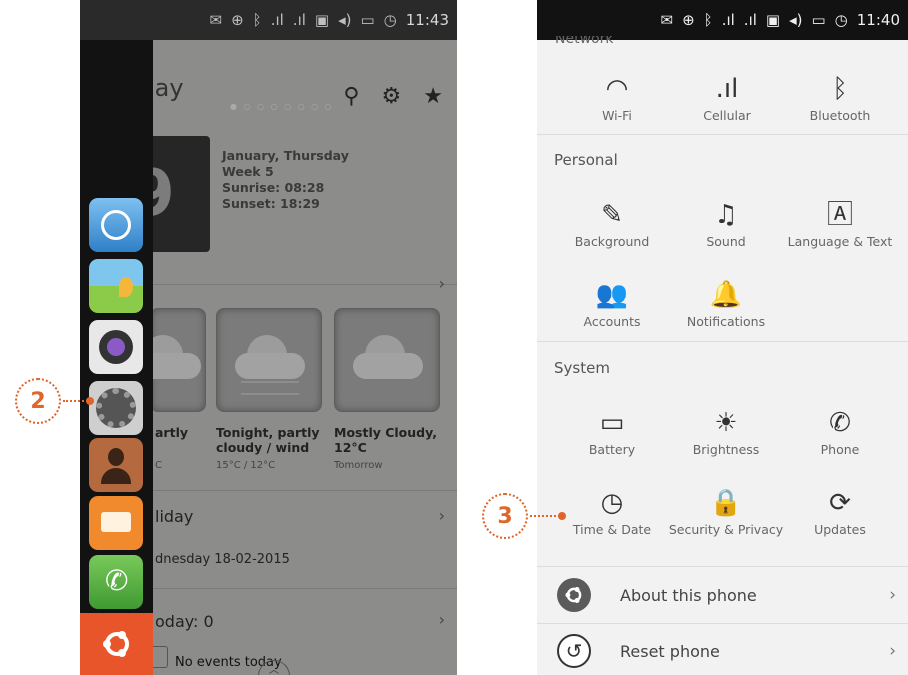 This screenshot has width=908, height=675. I want to click on wind-lines, so click(270, 388).